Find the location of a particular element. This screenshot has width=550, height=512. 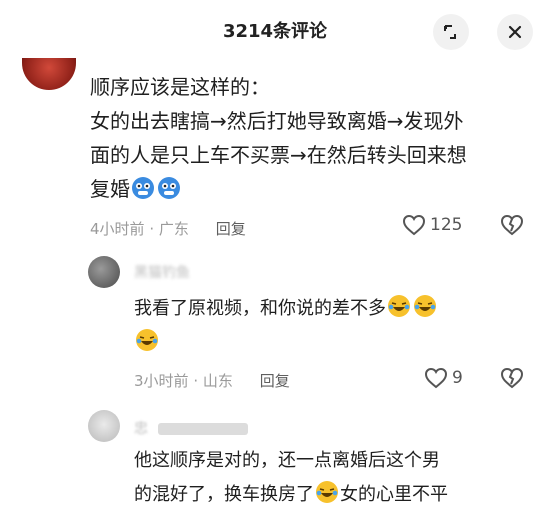

comment-line is located at coordinates (334, 343).